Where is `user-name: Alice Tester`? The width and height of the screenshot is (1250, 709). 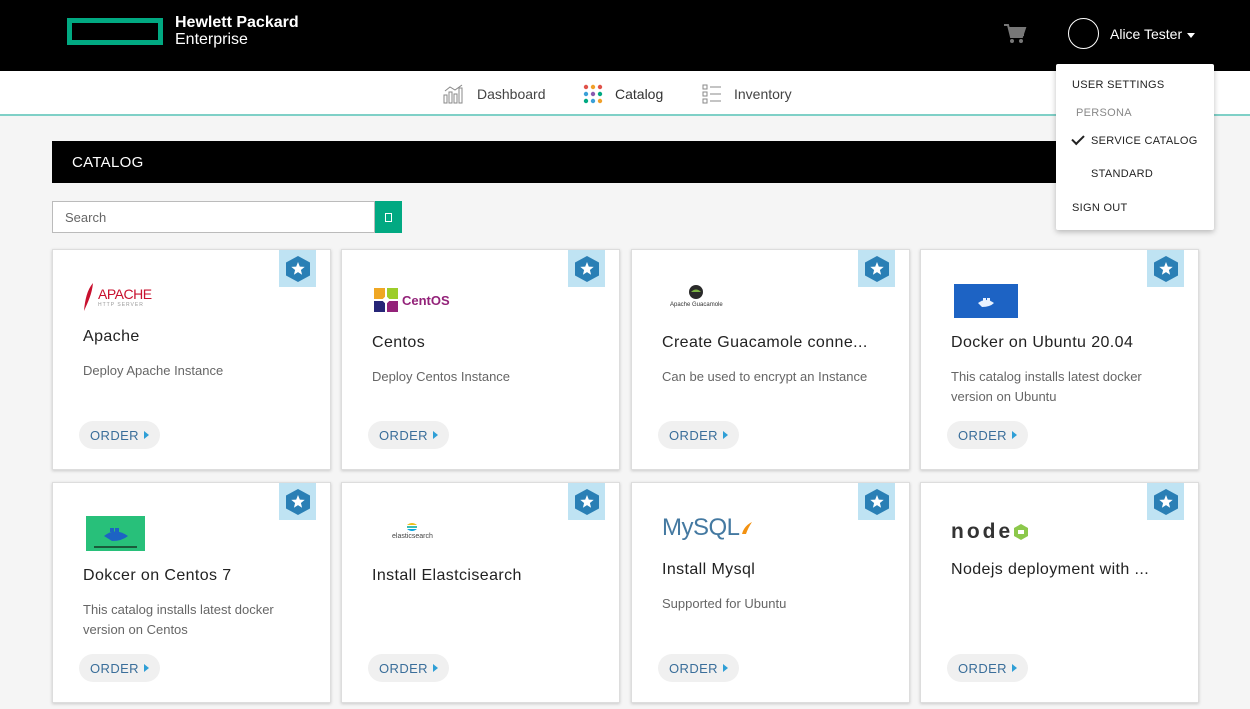
user-name: Alice Tester is located at coordinates (1146, 34).